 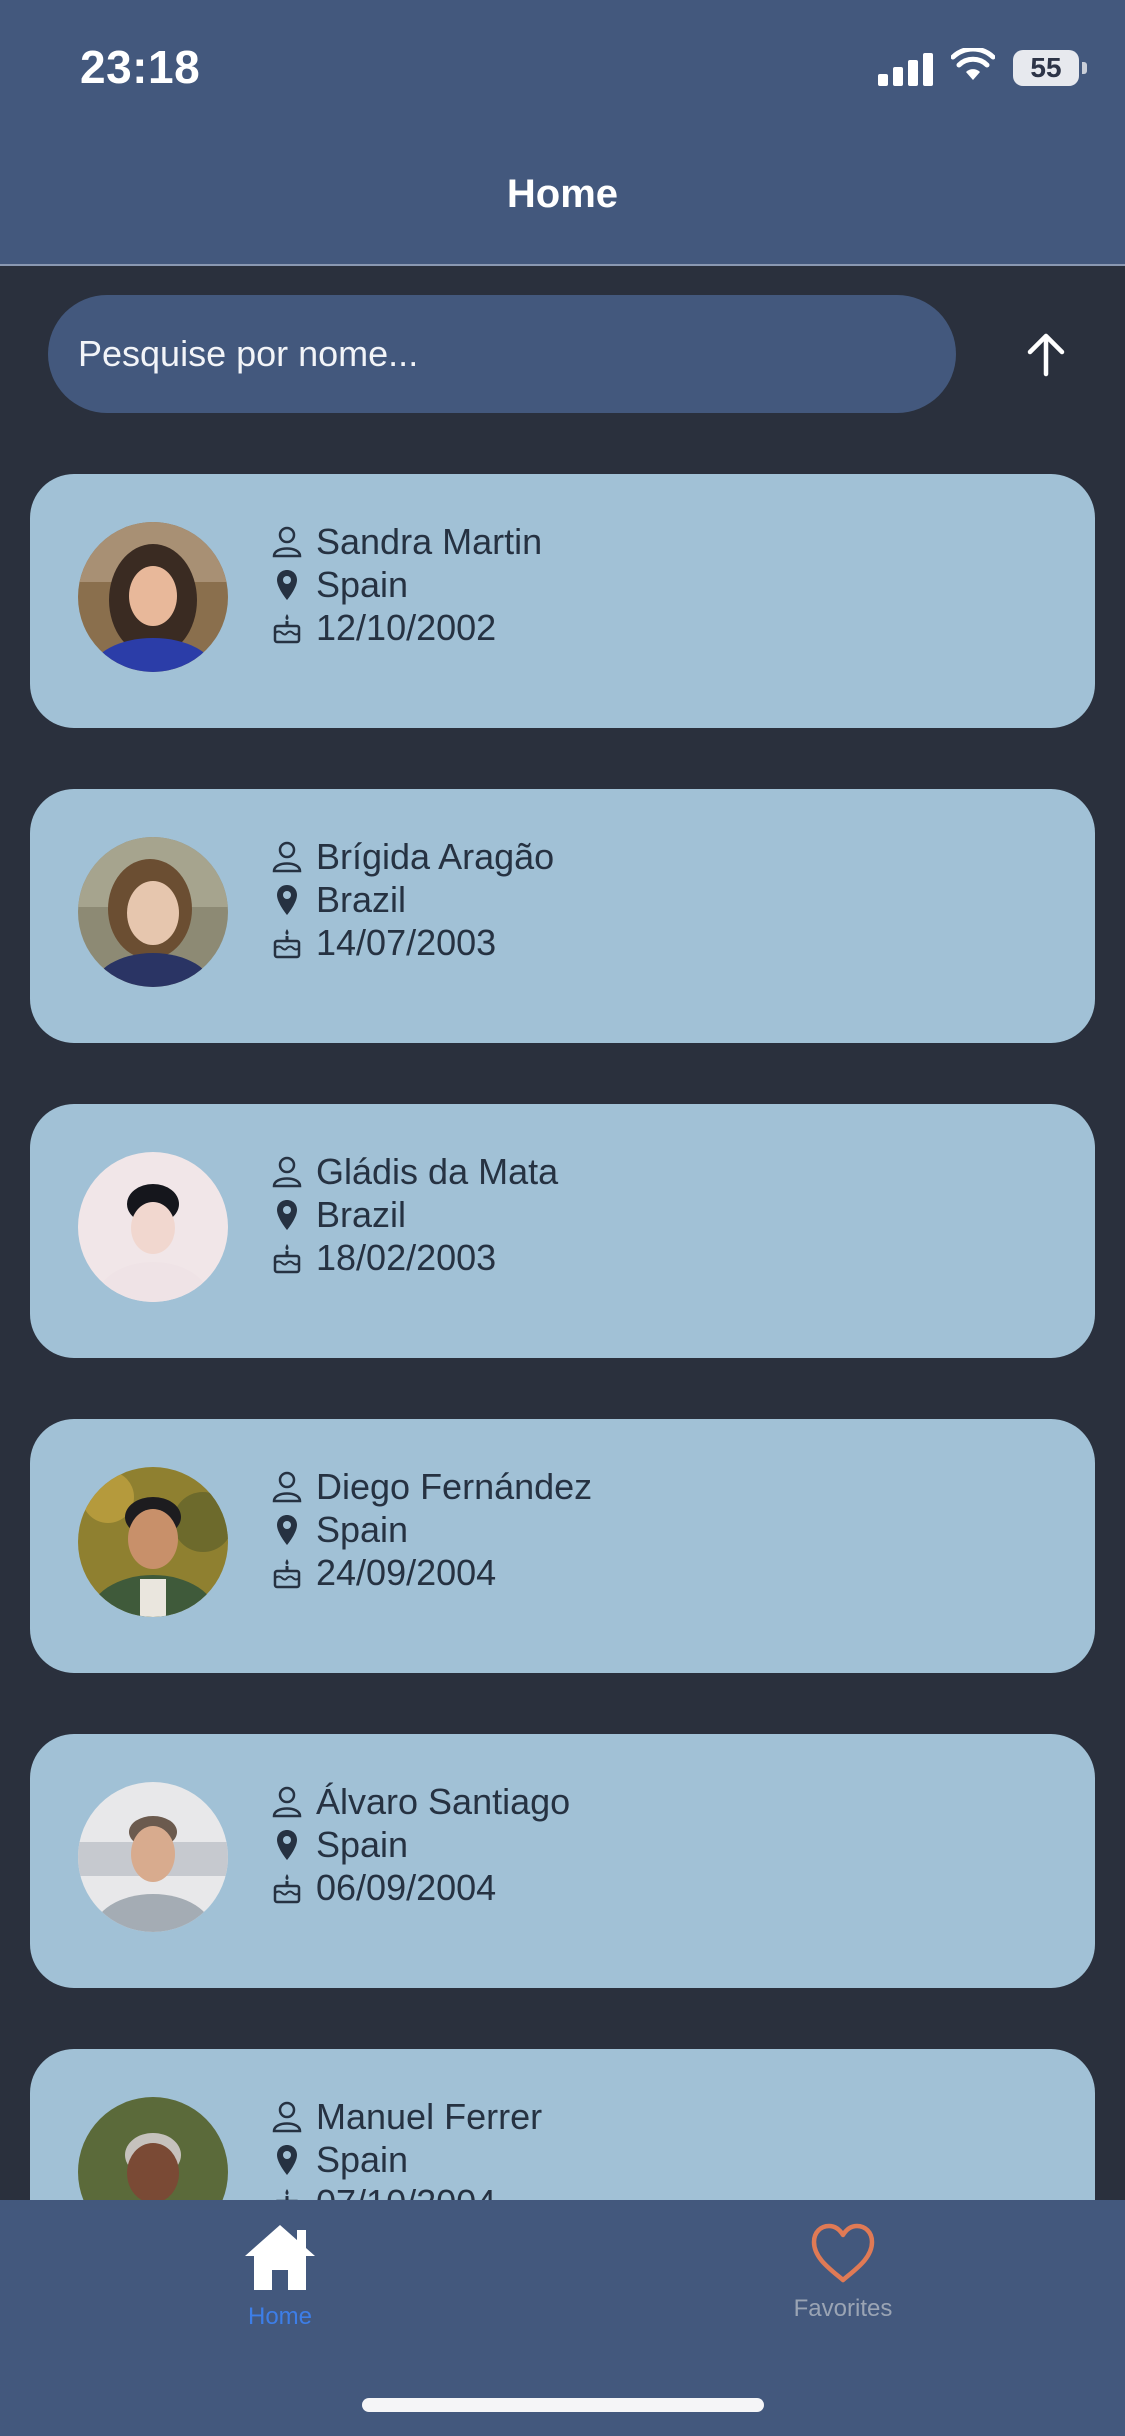 I want to click on birthdate-row: 07/10/2004, so click(x=406, y=2190).